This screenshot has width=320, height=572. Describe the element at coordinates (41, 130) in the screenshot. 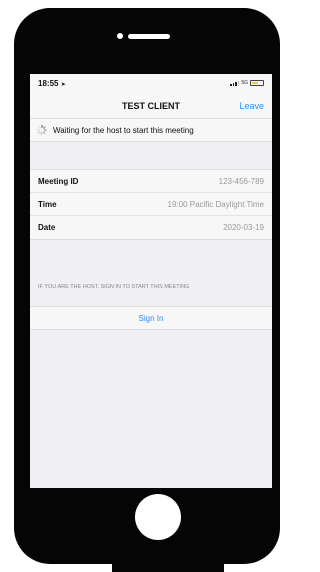

I see `loading-spinner-icon` at that location.